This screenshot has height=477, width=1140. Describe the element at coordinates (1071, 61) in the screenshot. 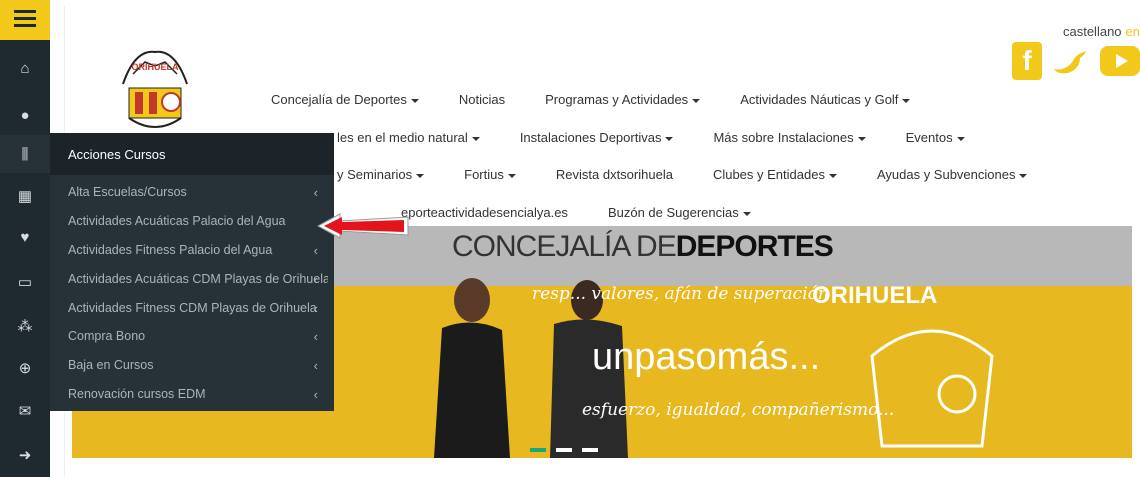

I see `twitter-icon` at that location.